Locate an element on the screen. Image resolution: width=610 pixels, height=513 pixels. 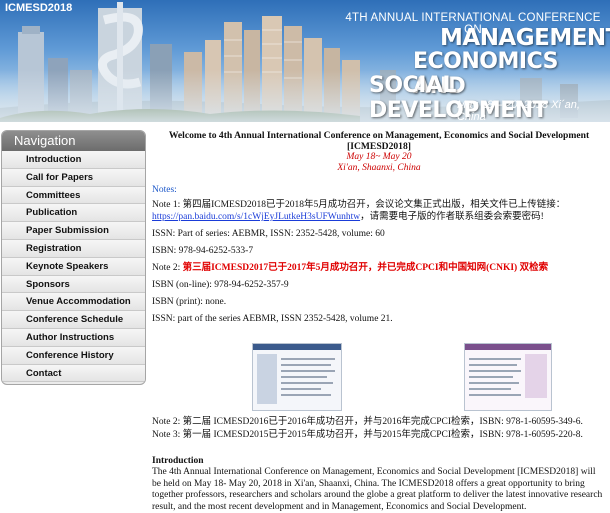
nav-item-paper-submission: Paper Submission is located at coordinates (73, 231).